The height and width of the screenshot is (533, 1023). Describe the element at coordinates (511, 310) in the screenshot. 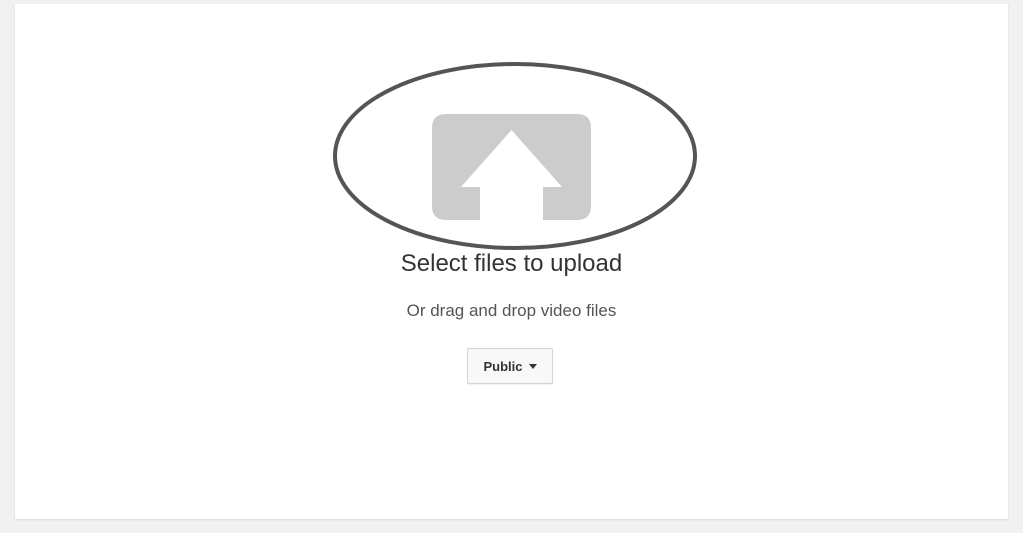

I see `upload-subtitle: Or drag and drop video files` at that location.